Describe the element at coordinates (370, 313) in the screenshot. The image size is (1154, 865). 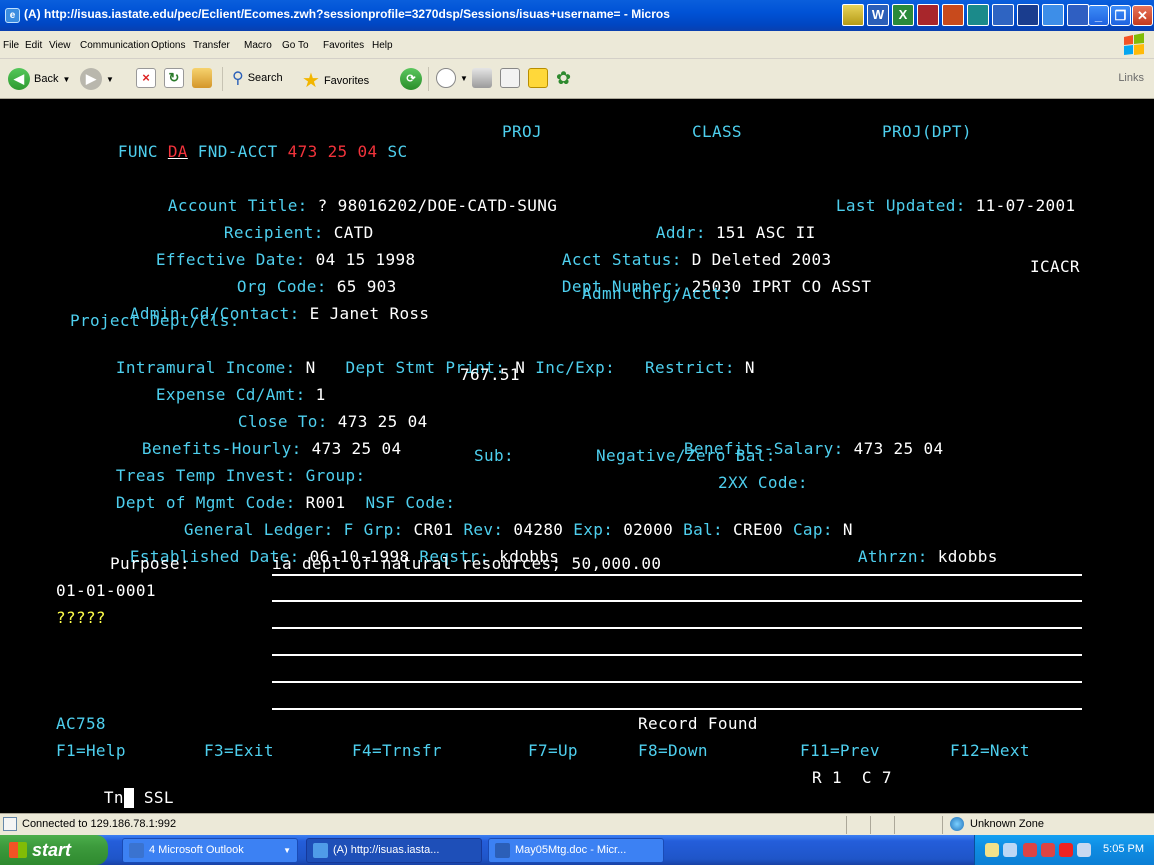
I see `admin-value: E Janet Ross` at that location.